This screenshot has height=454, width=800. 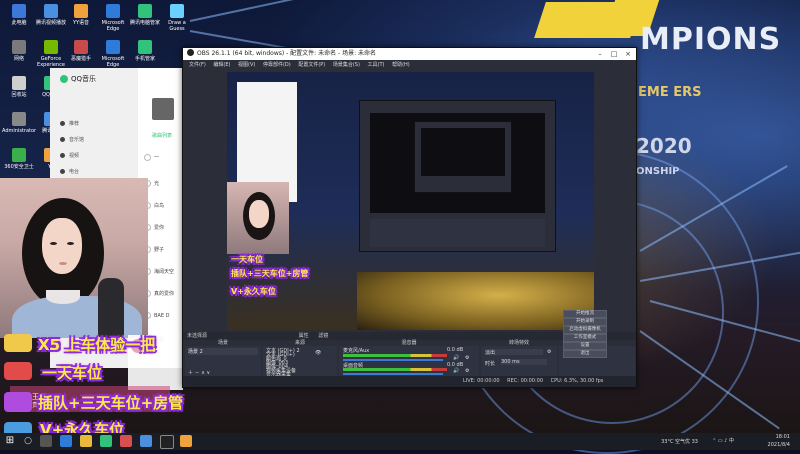 I want to click on menu-file: 文件(F), so click(x=197, y=65).